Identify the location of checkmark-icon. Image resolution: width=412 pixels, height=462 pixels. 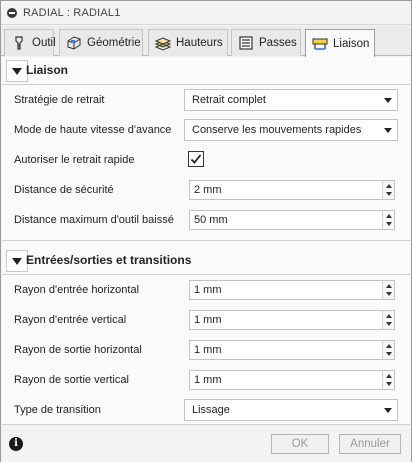
(196, 159).